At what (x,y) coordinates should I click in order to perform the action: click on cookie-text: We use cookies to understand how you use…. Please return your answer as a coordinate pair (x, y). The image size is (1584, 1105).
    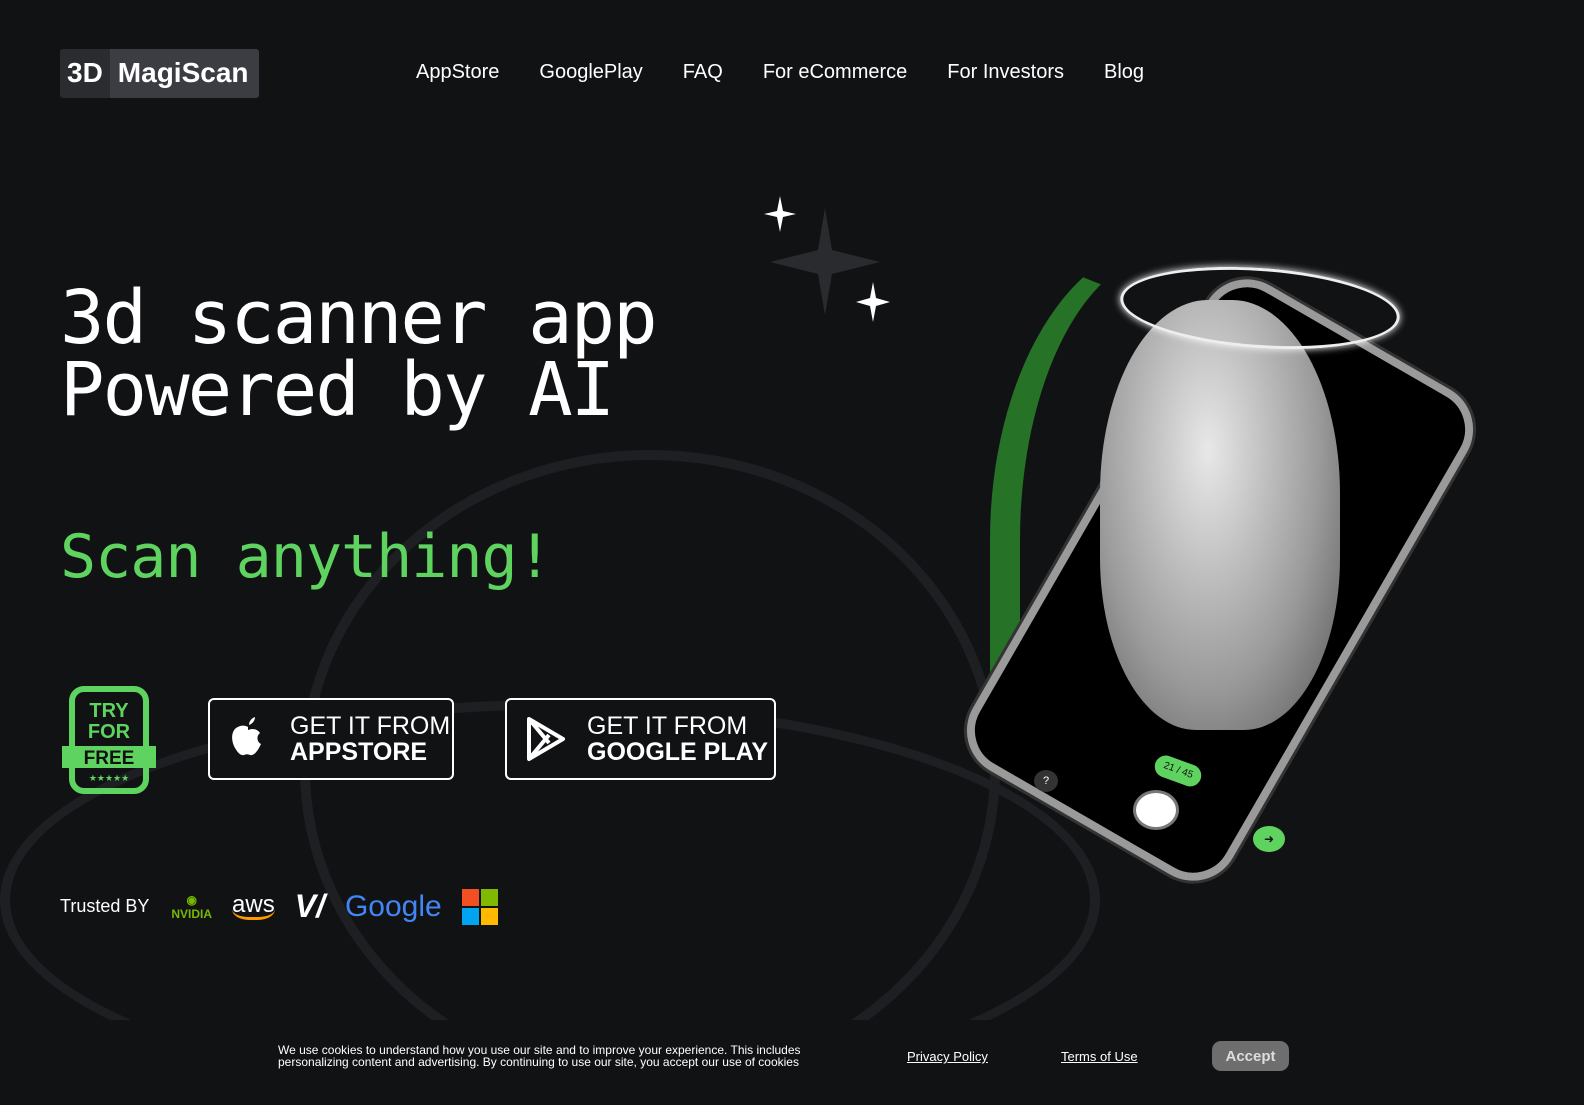
    Looking at the image, I should click on (539, 1056).